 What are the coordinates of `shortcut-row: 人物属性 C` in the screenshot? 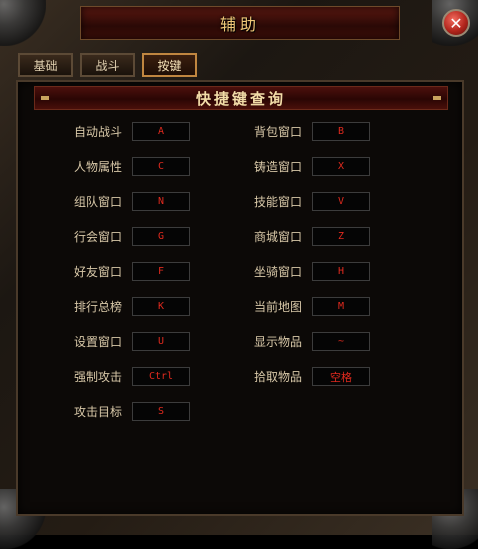 It's located at (123, 166).